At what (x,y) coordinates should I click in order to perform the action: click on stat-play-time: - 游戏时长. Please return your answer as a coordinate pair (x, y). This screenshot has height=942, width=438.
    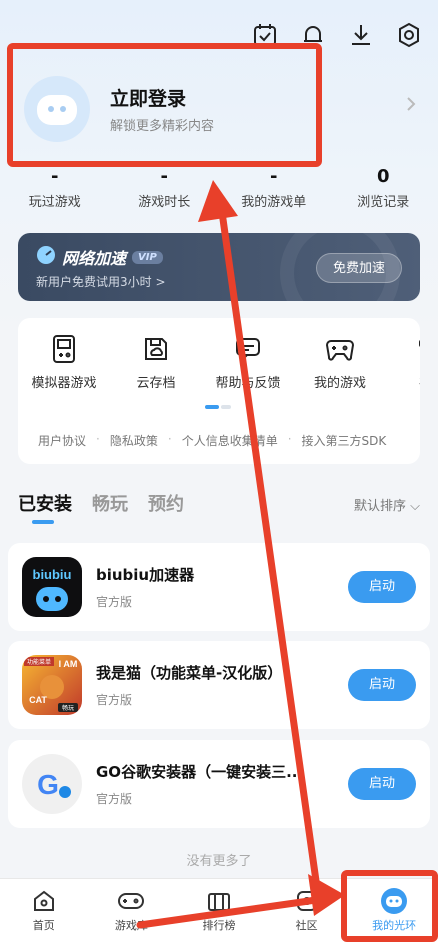
    Looking at the image, I should click on (165, 188).